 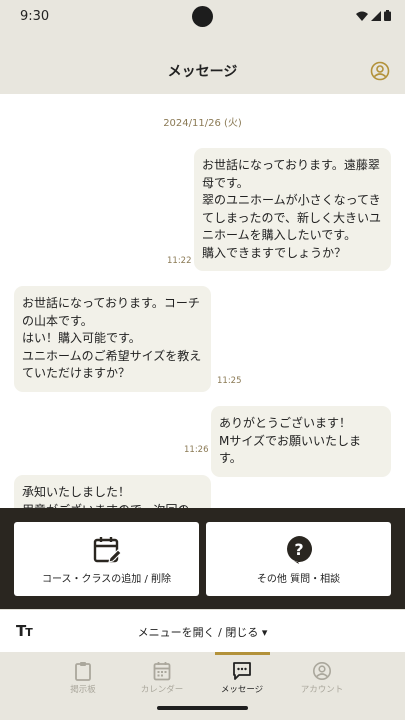 I want to click on question-bubble-icon: ?, so click(x=299, y=550).